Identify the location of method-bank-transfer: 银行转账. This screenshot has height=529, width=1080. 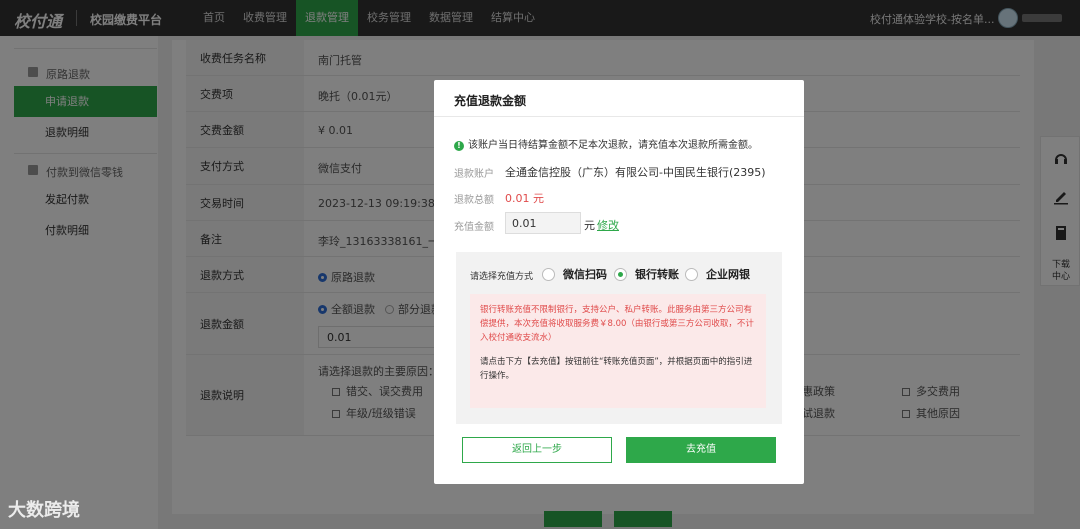
(646, 274).